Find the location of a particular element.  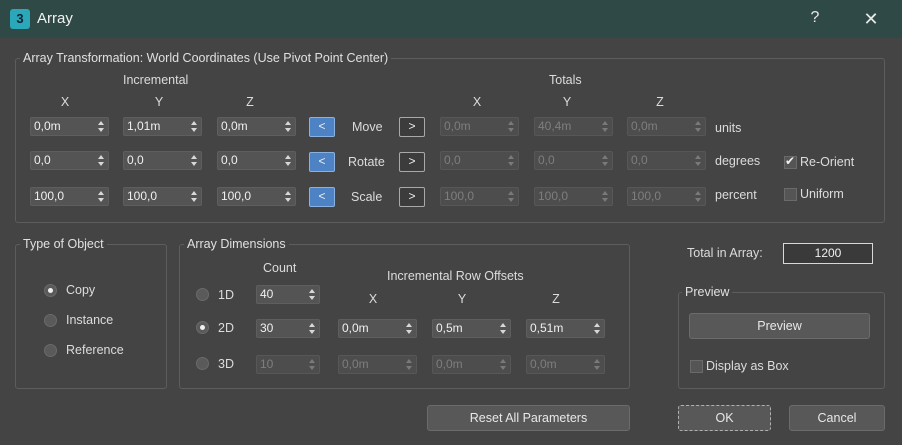

scale-inc-y-spinner: 100,0 is located at coordinates (162, 196).